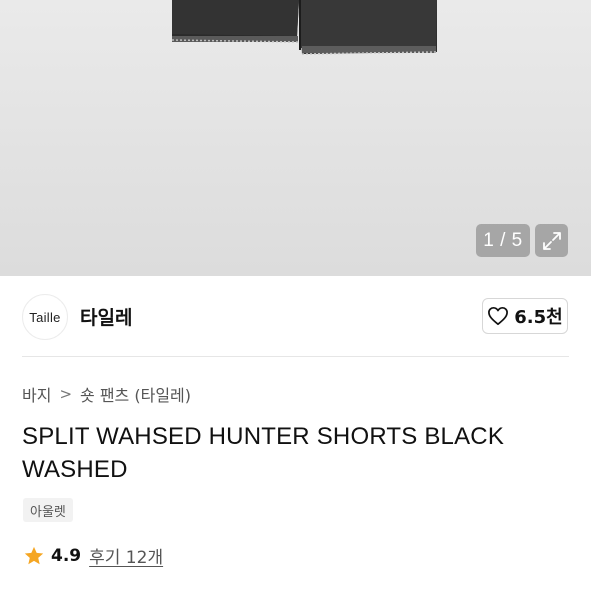 This screenshot has width=591, height=591. What do you see at coordinates (66, 555) in the screenshot?
I see `rating-score: 4.9` at bounding box center [66, 555].